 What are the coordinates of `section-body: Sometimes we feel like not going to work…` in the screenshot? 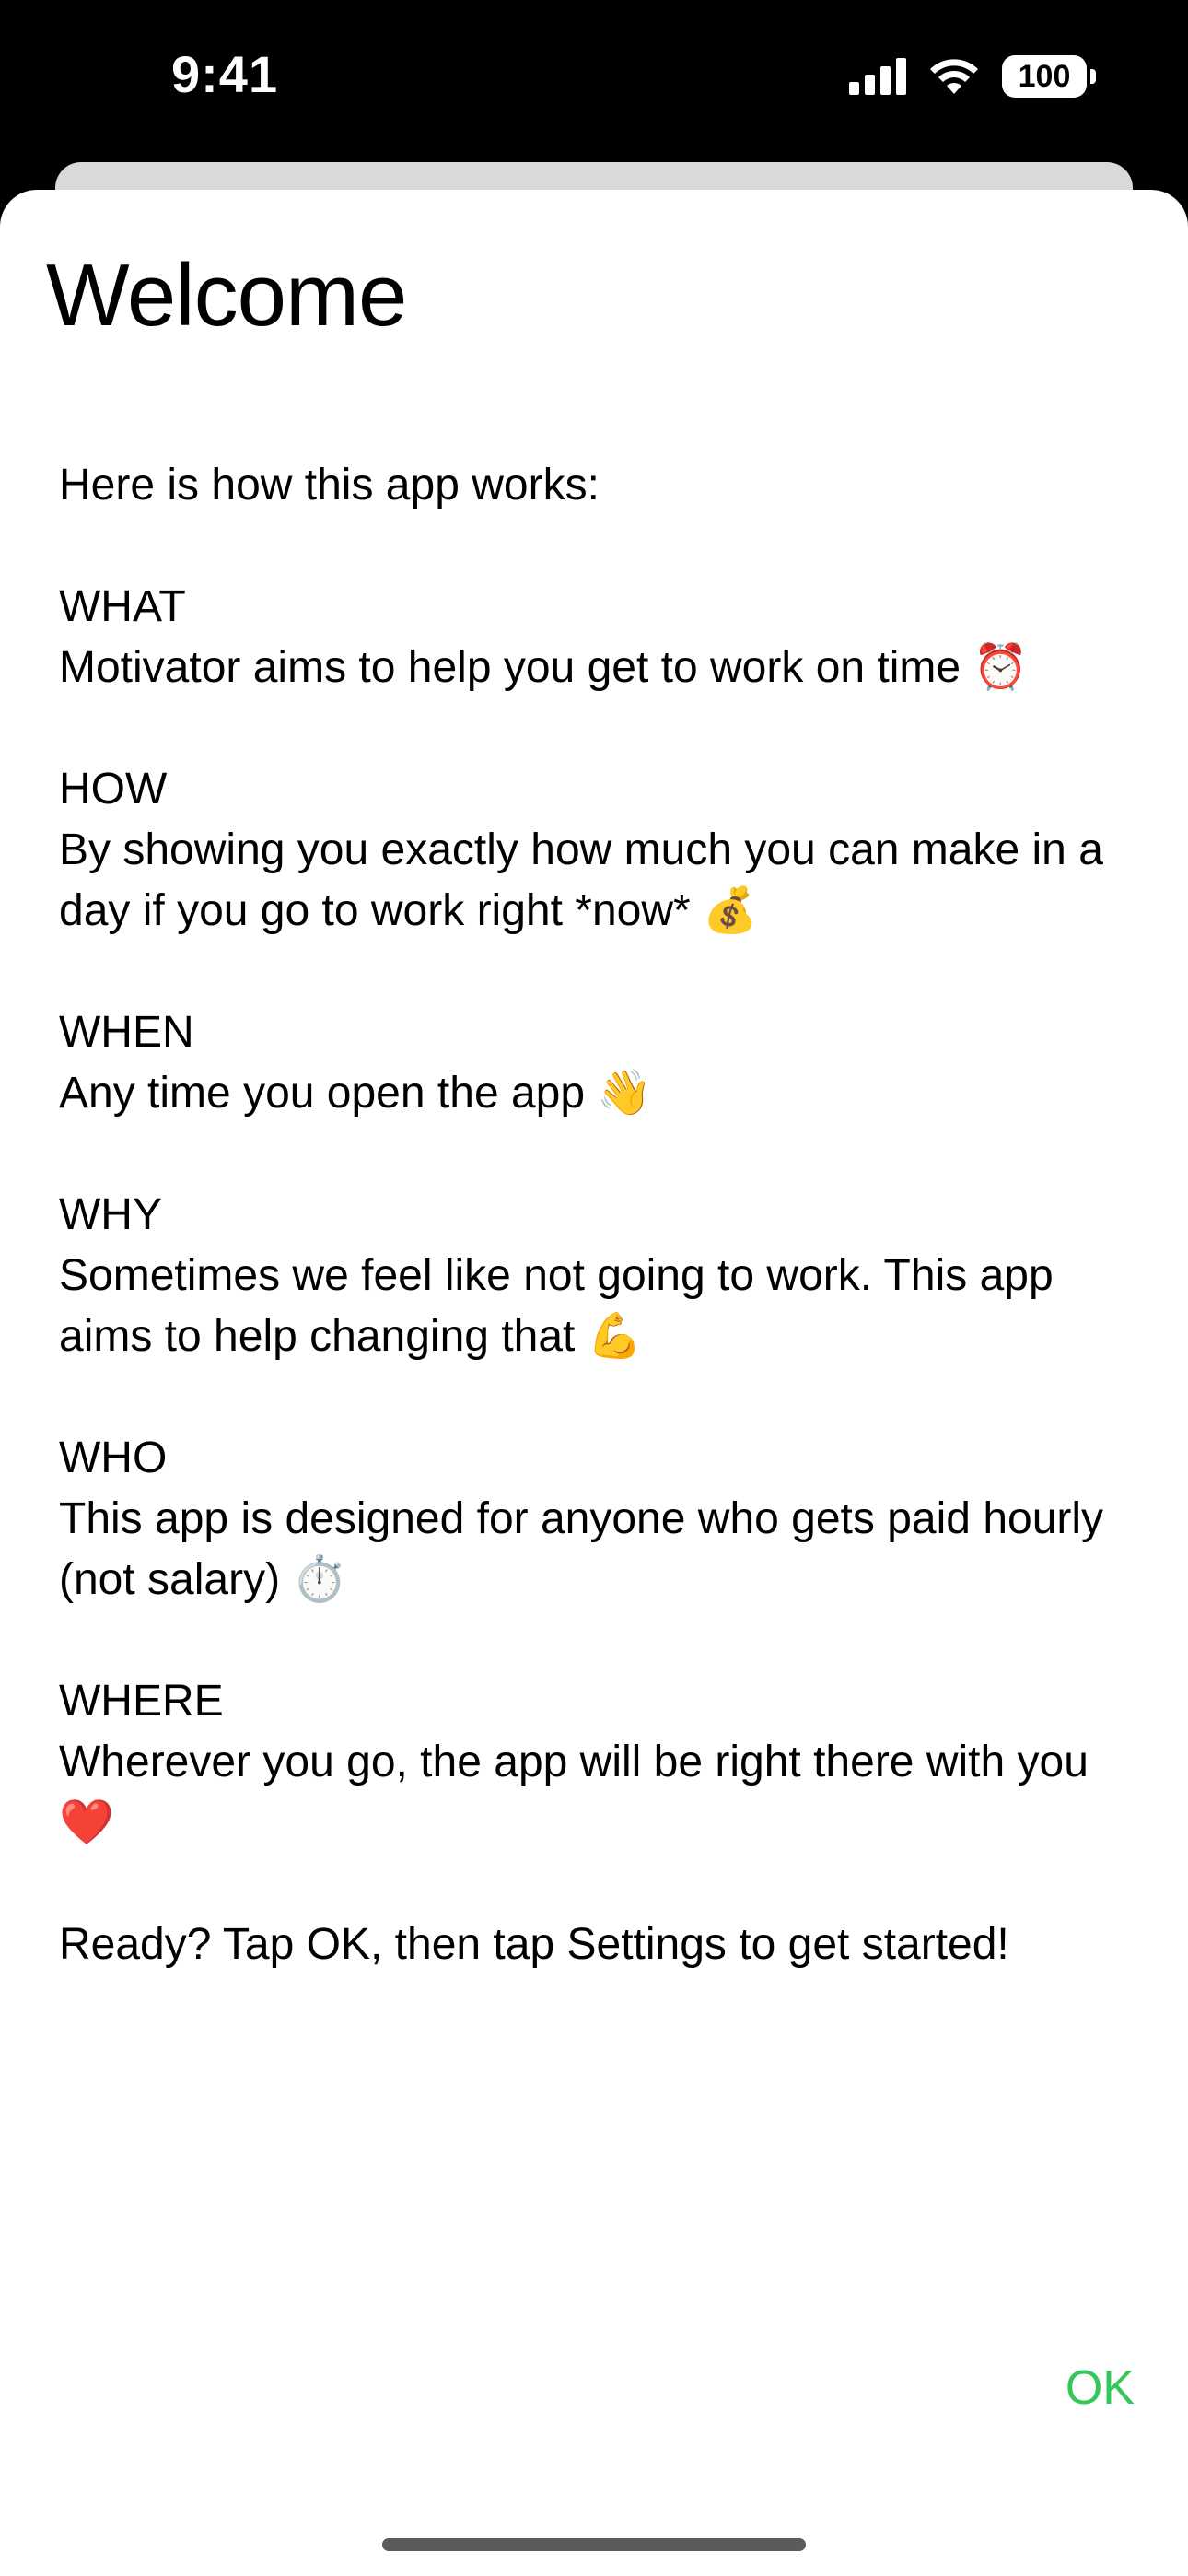 It's located at (556, 1306).